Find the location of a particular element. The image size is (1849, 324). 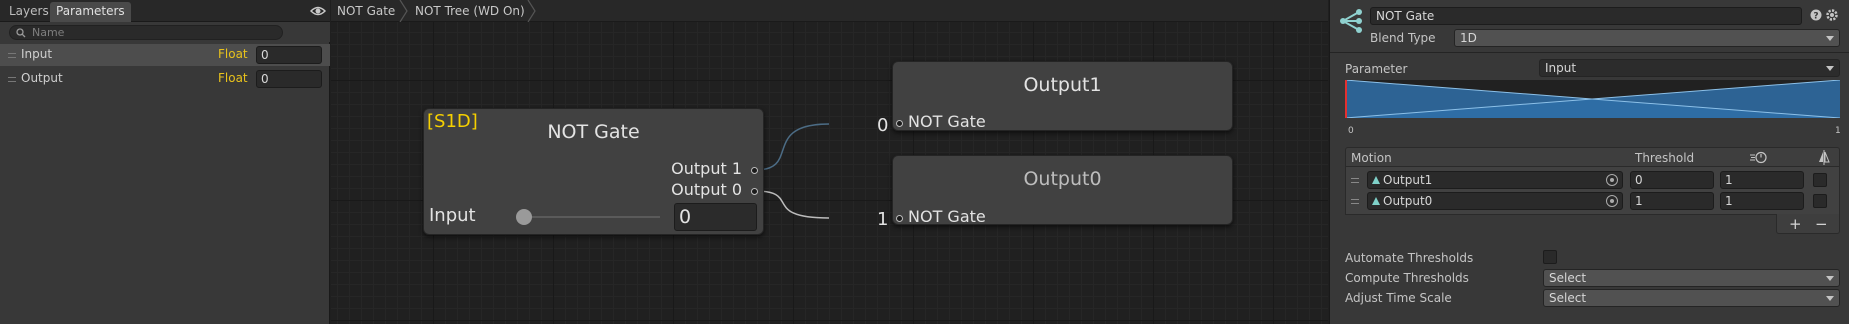

help-icon: ? is located at coordinates (1816, 15).